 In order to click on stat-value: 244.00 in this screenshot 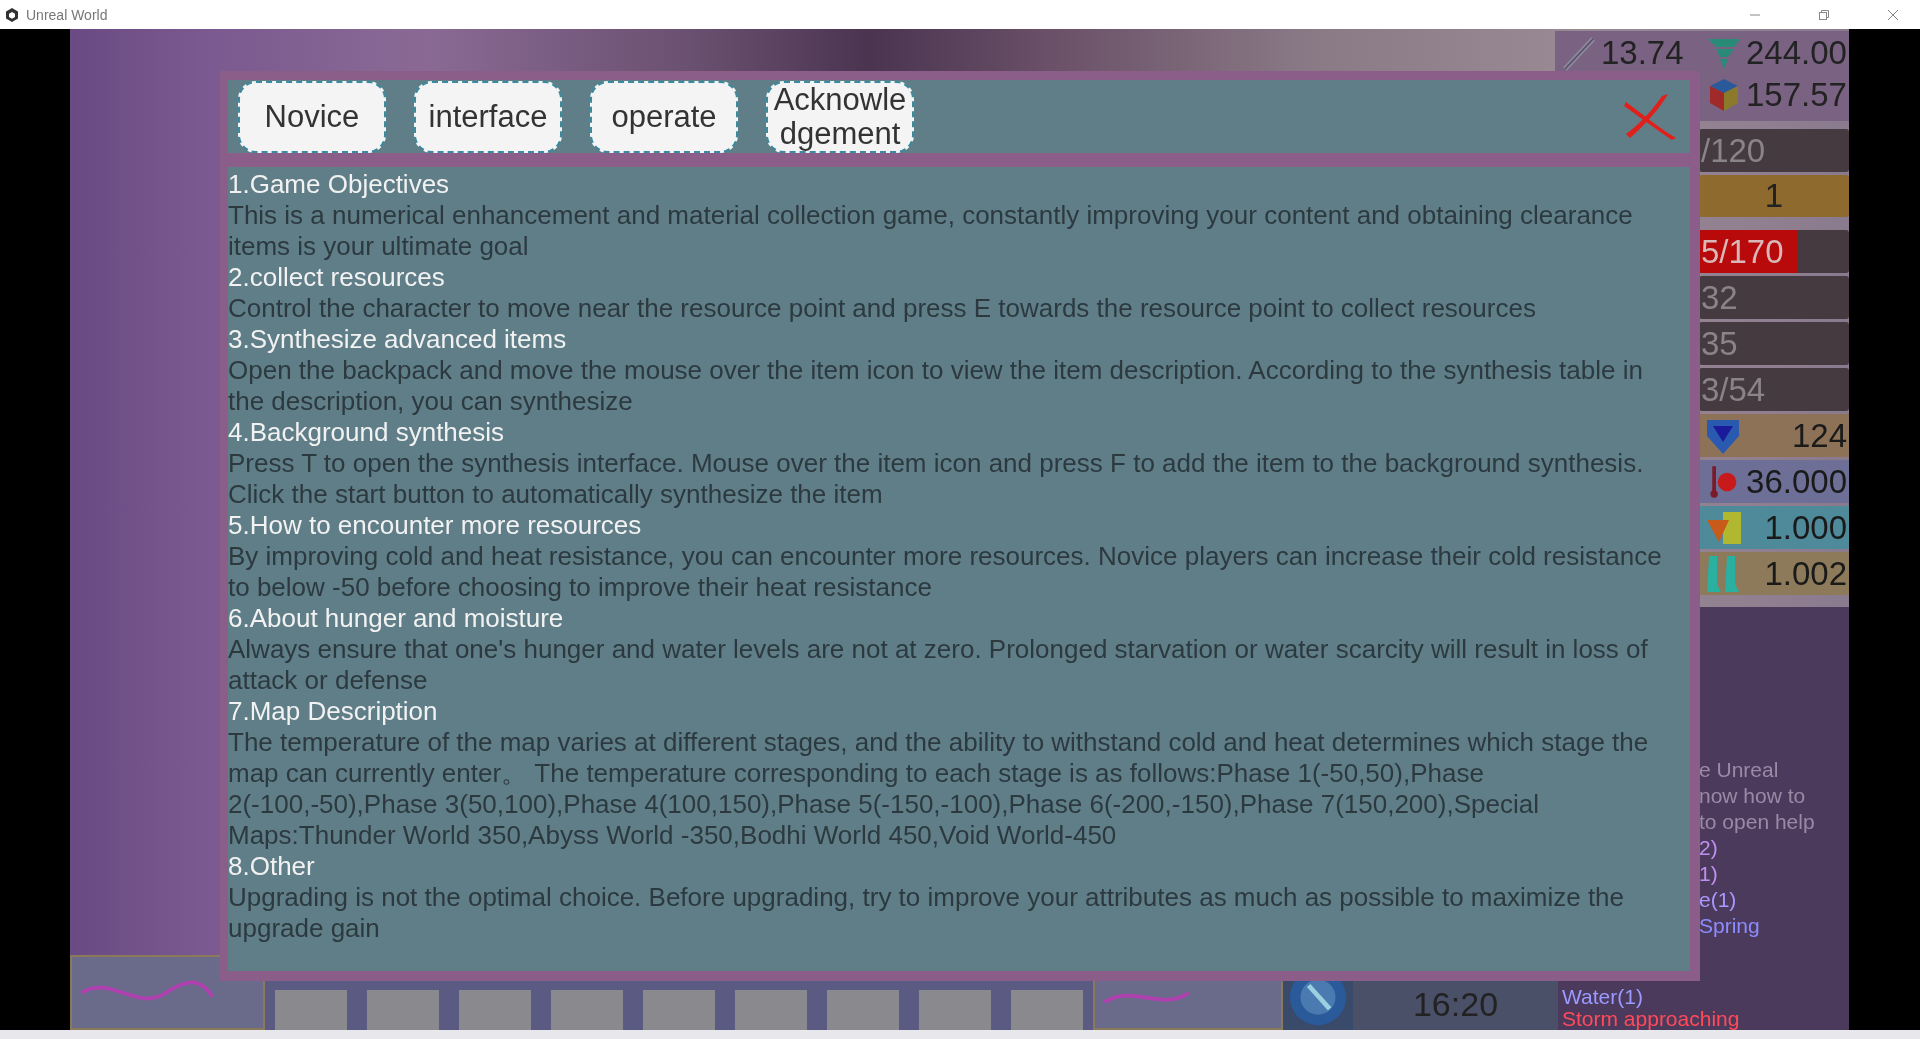, I will do `click(1796, 53)`.